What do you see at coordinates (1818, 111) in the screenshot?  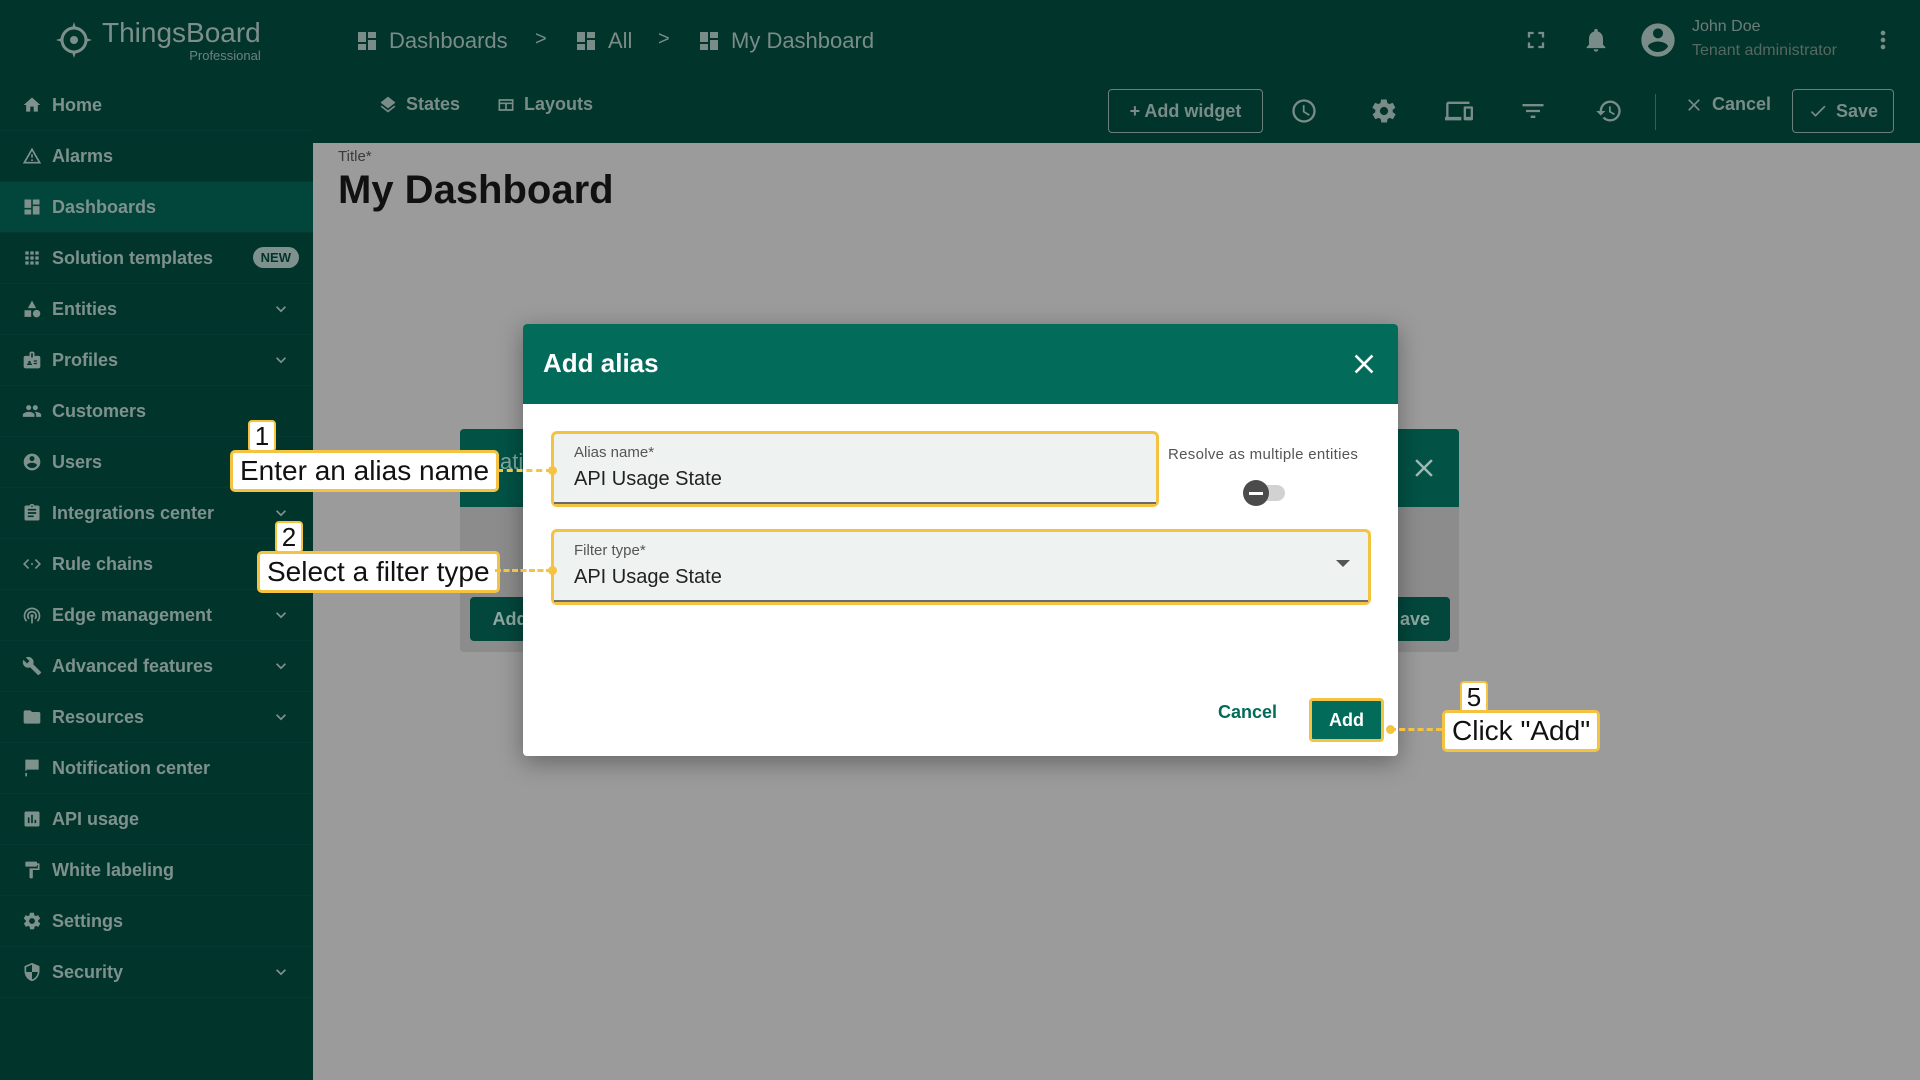 I see `check-icon` at bounding box center [1818, 111].